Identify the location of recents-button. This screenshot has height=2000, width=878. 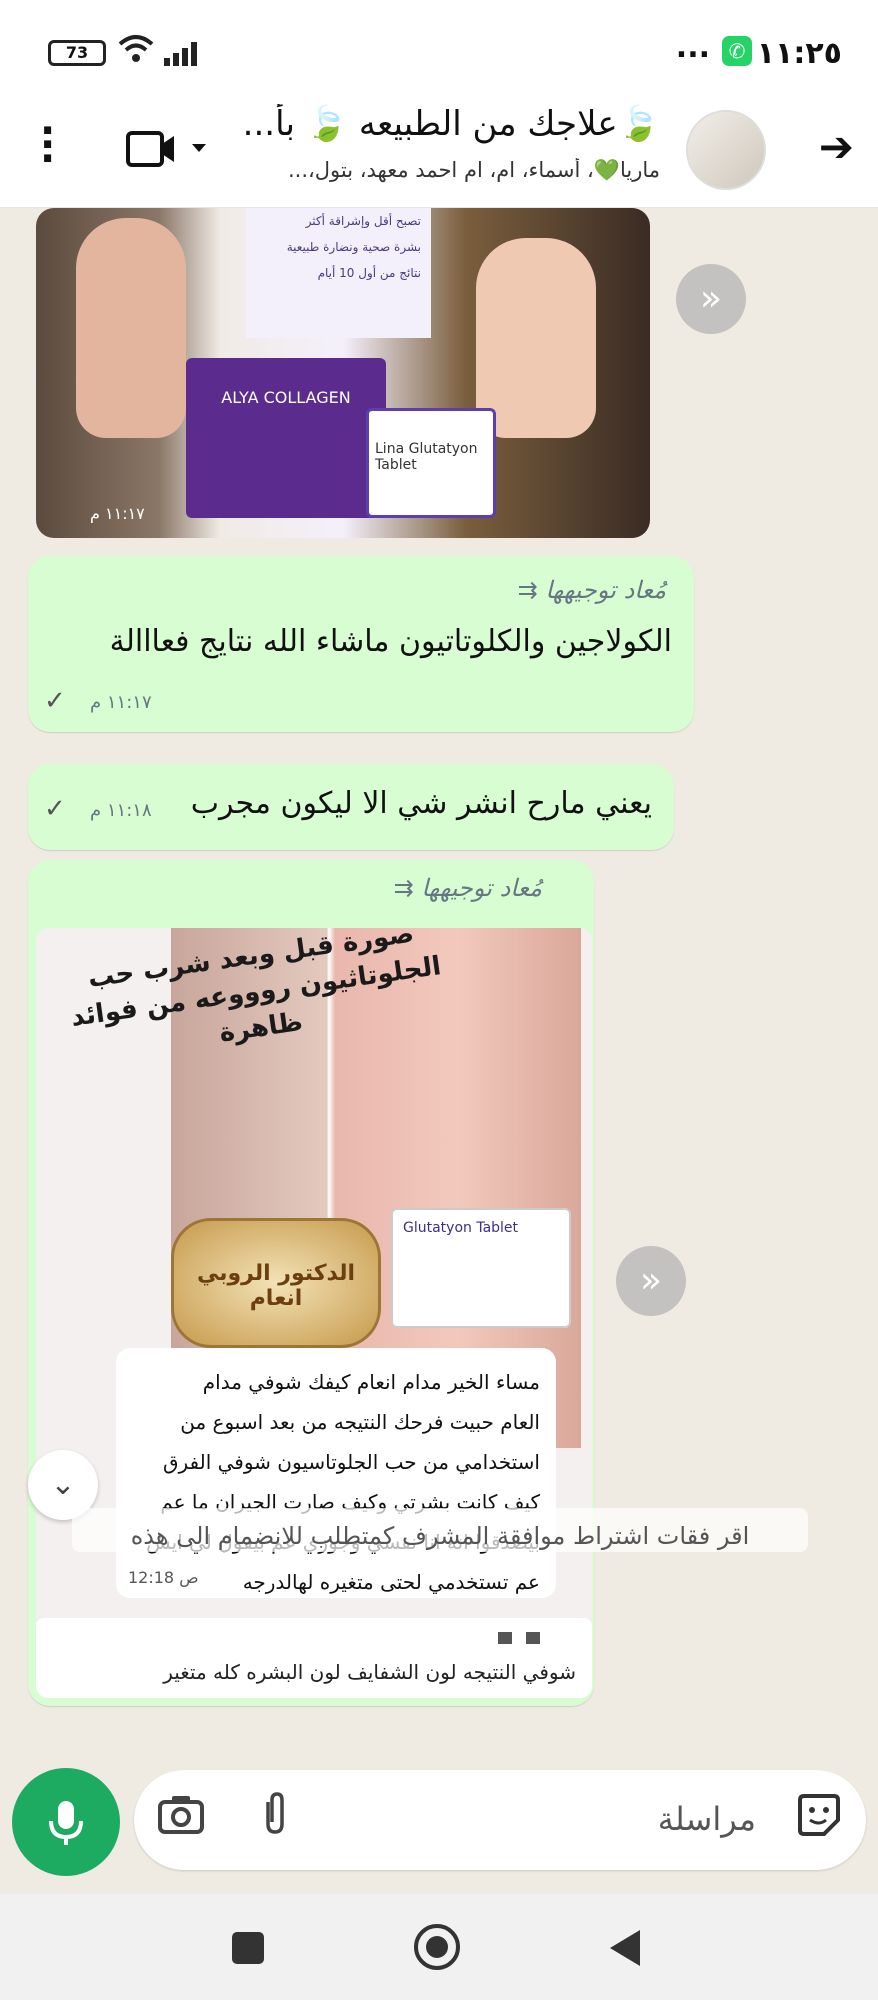
(248, 1948).